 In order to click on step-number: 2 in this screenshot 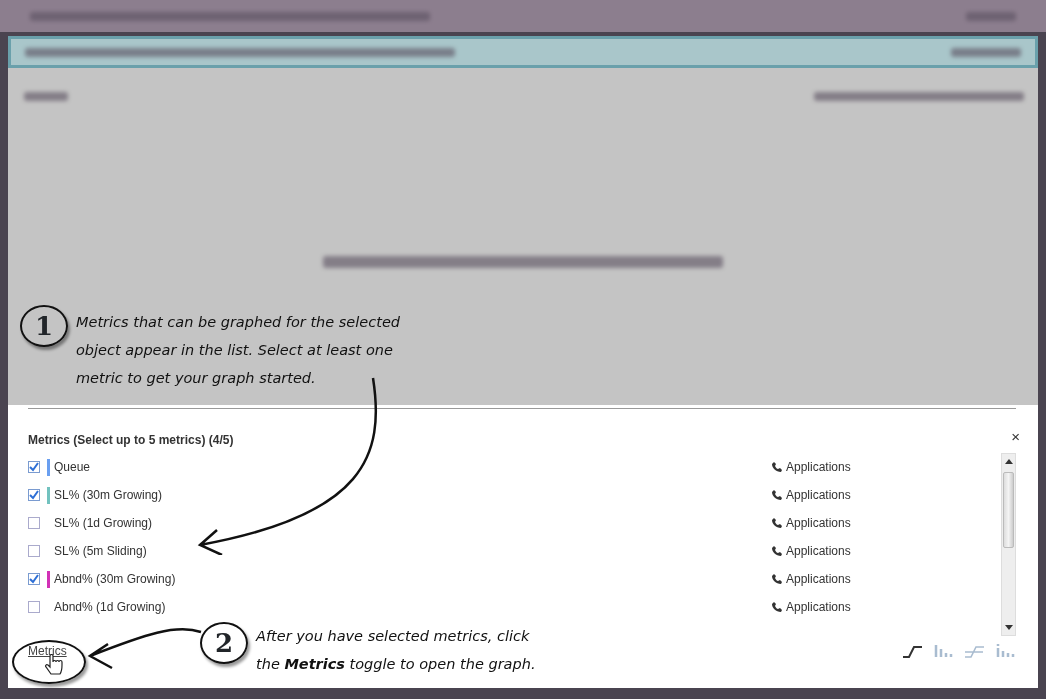, I will do `click(224, 643)`.